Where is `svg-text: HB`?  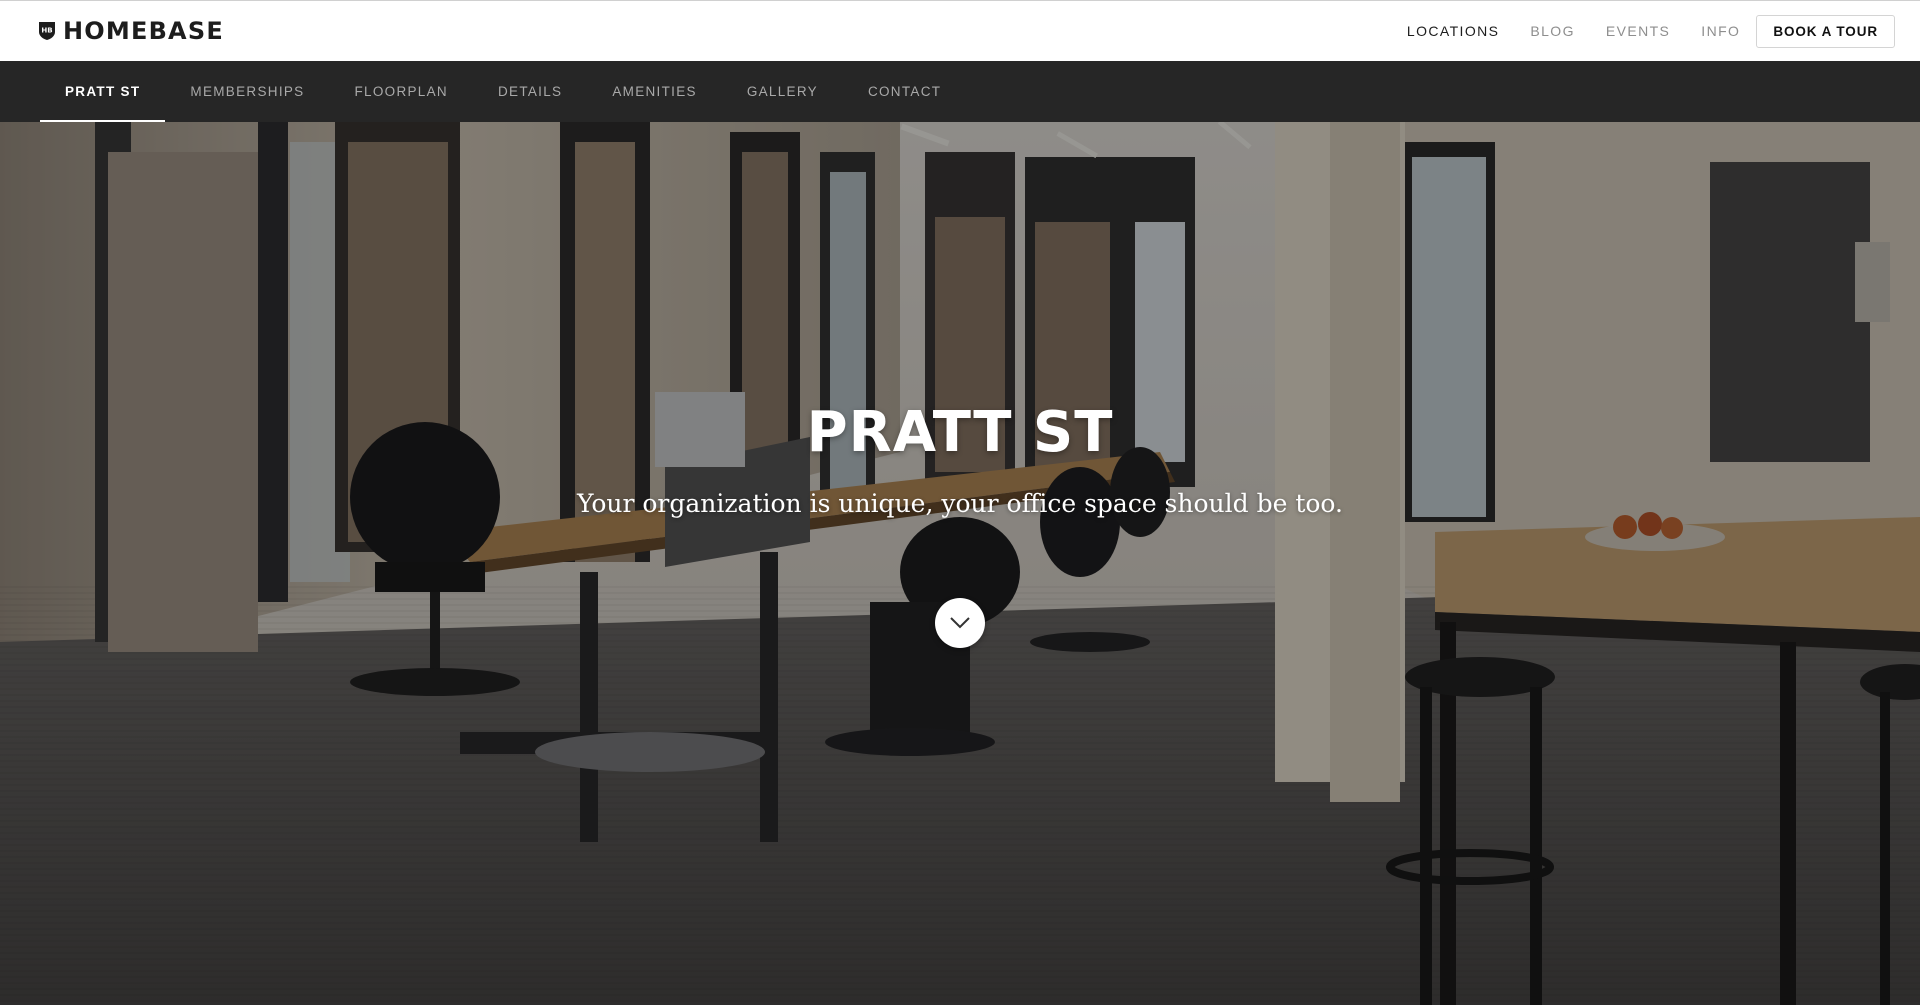 svg-text: HB is located at coordinates (46, 31).